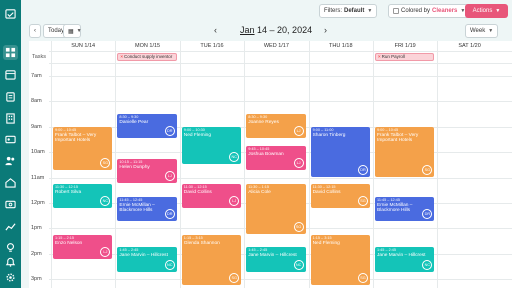 The width and height of the screenshot is (512, 288). What do you see at coordinates (36, 279) in the screenshot?
I see `time-label: 3pm` at bounding box center [36, 279].